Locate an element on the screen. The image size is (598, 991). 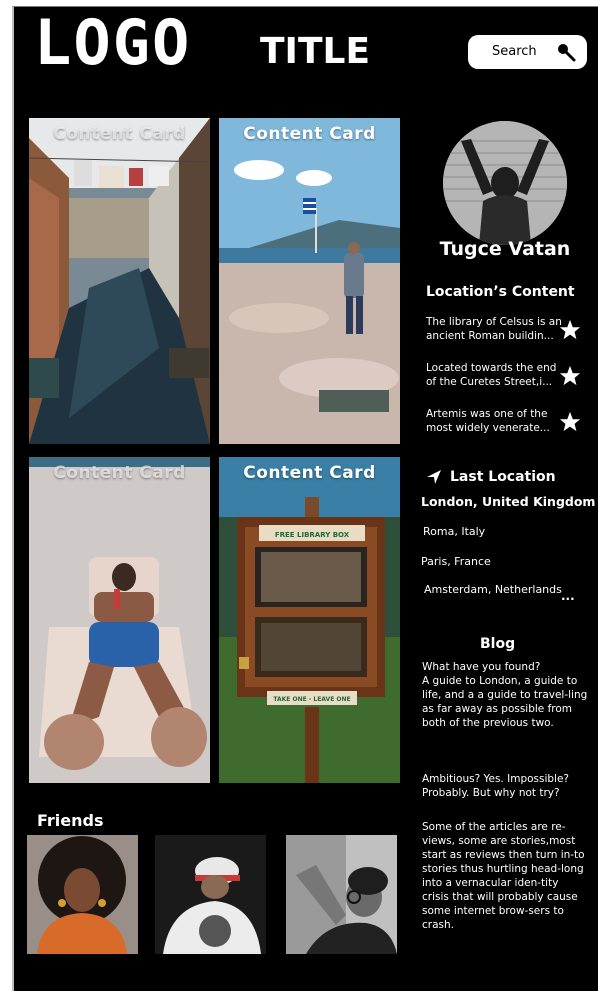
last-location-title: Last Location is located at coordinates (503, 477).